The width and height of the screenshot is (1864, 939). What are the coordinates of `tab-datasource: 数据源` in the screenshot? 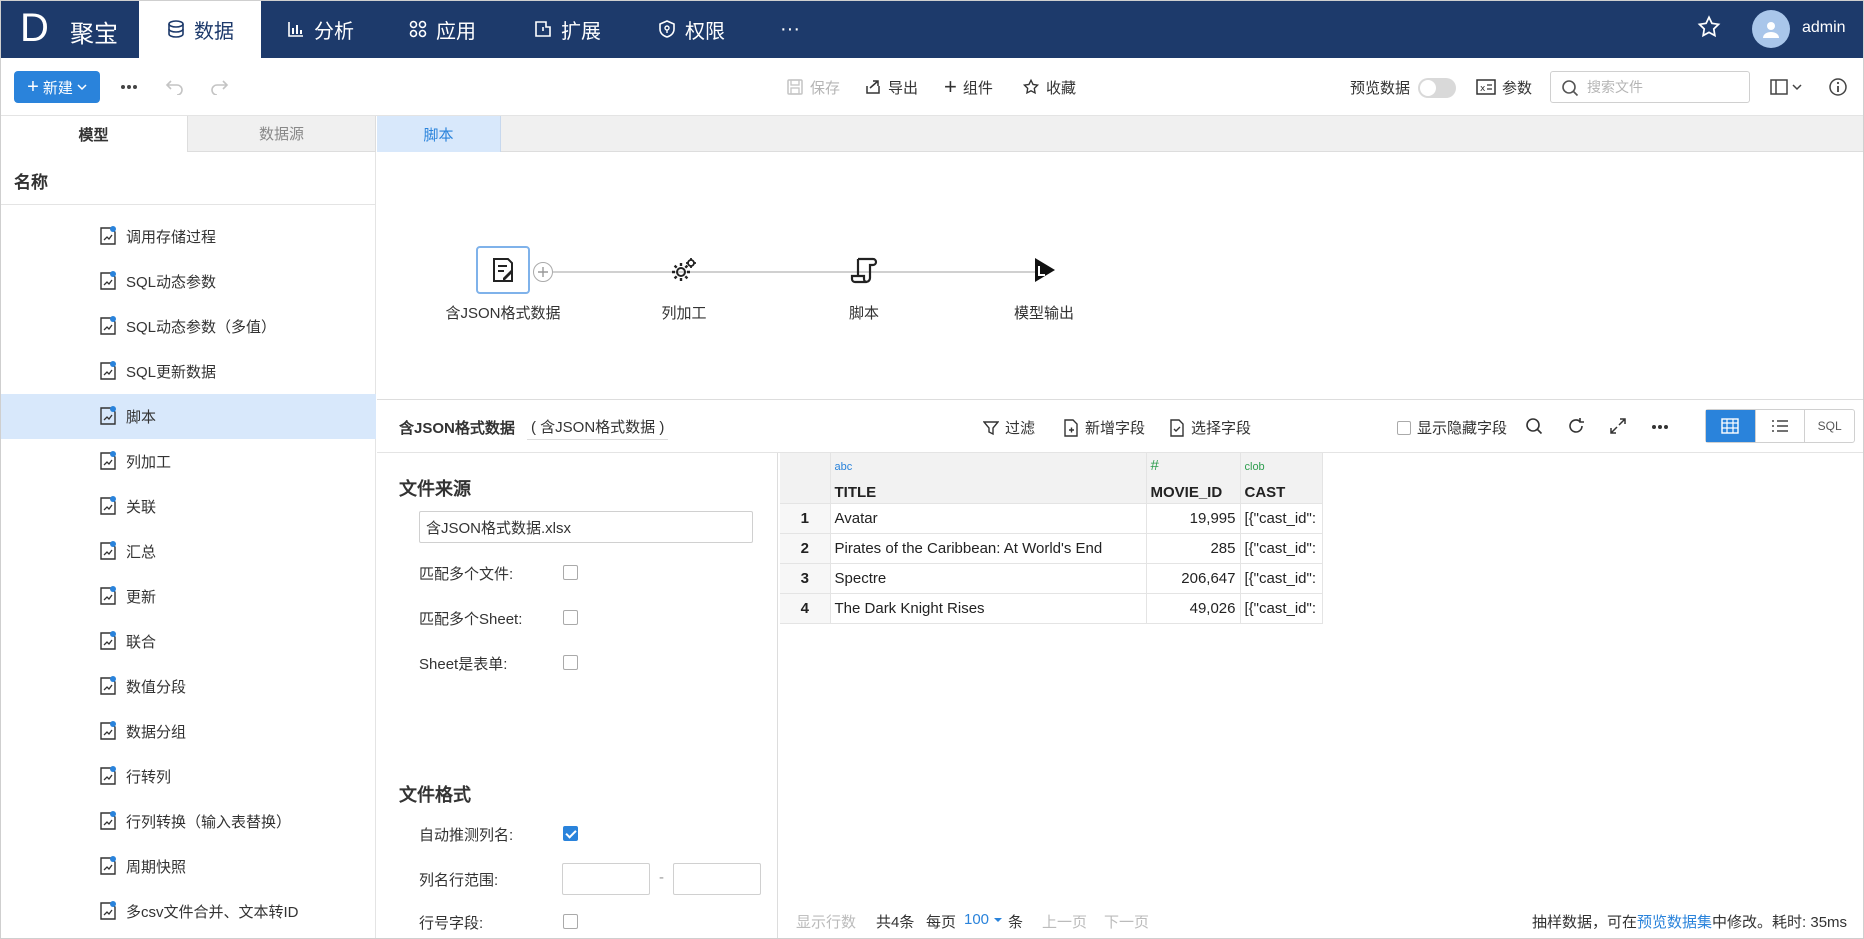 It's located at (282, 134).